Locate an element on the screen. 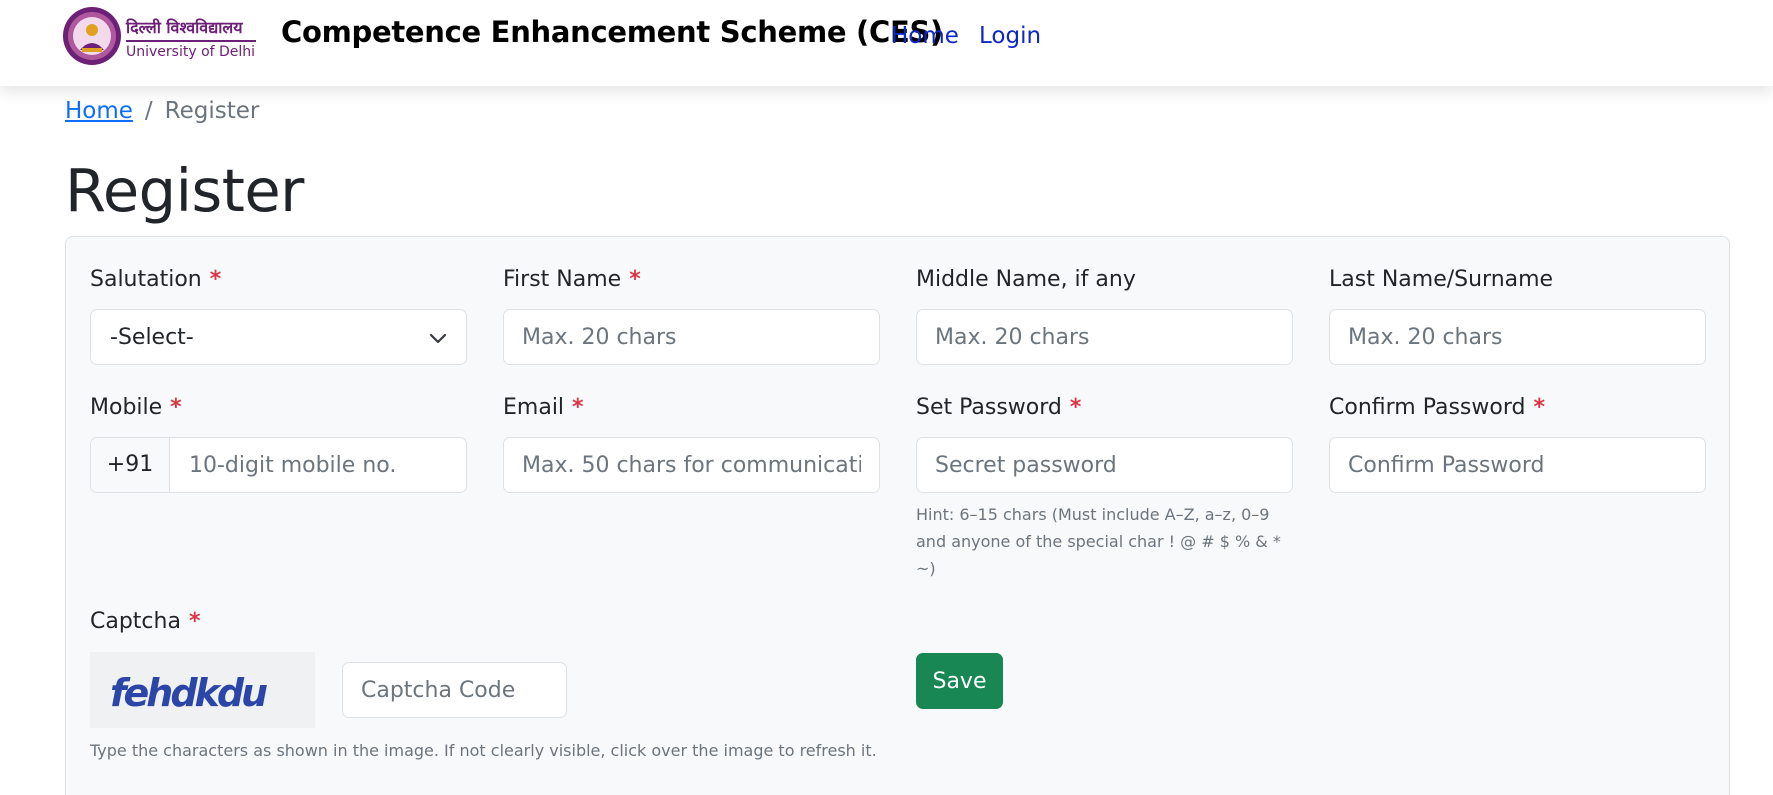  logo-english-text: University of Delhi is located at coordinates (191, 52).